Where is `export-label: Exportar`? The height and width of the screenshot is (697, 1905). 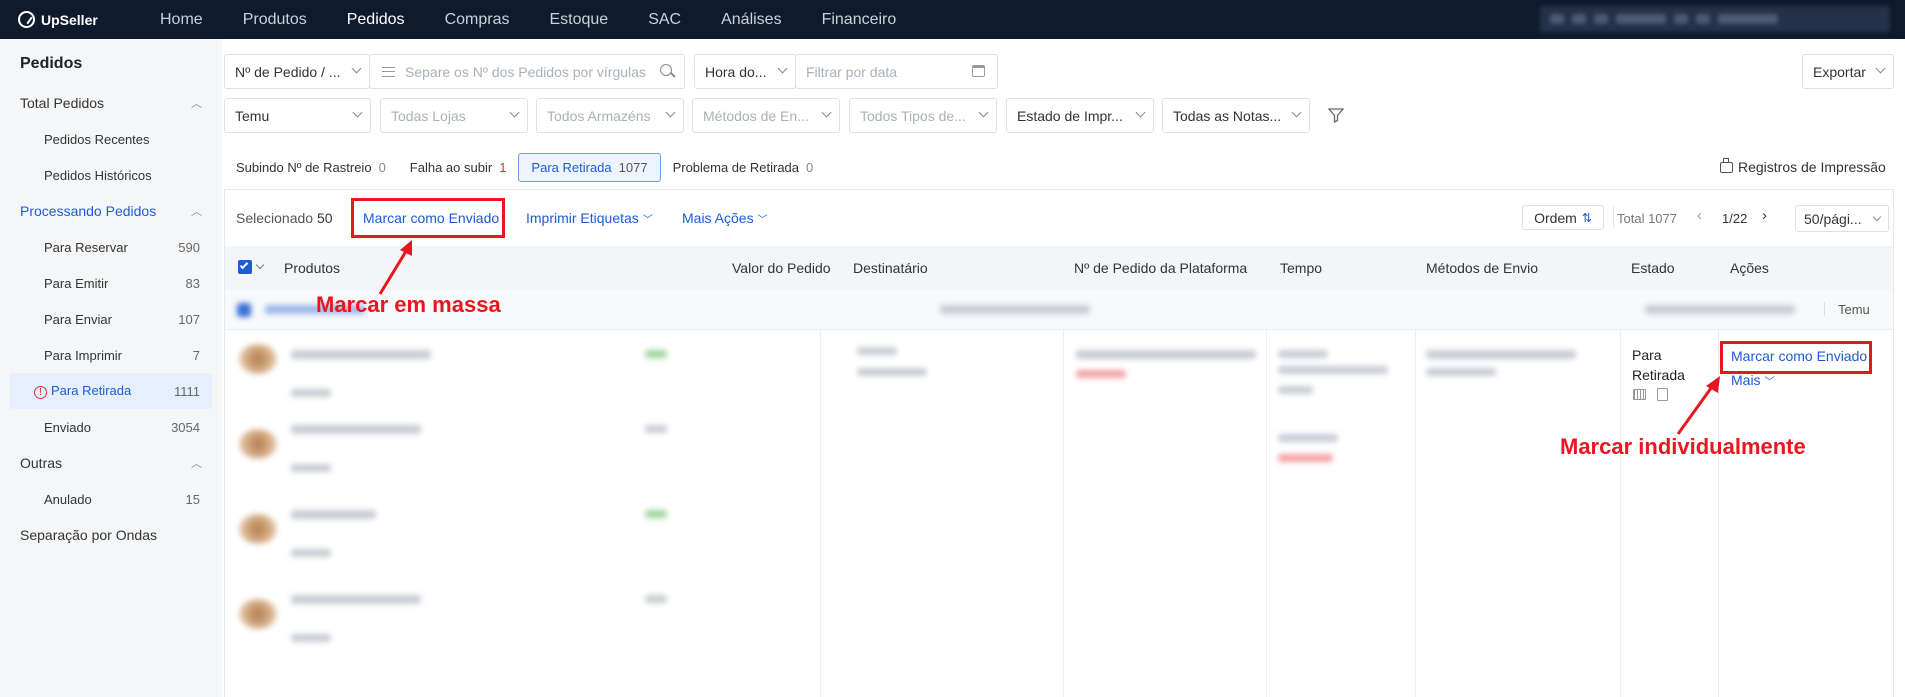 export-label: Exportar is located at coordinates (1839, 71).